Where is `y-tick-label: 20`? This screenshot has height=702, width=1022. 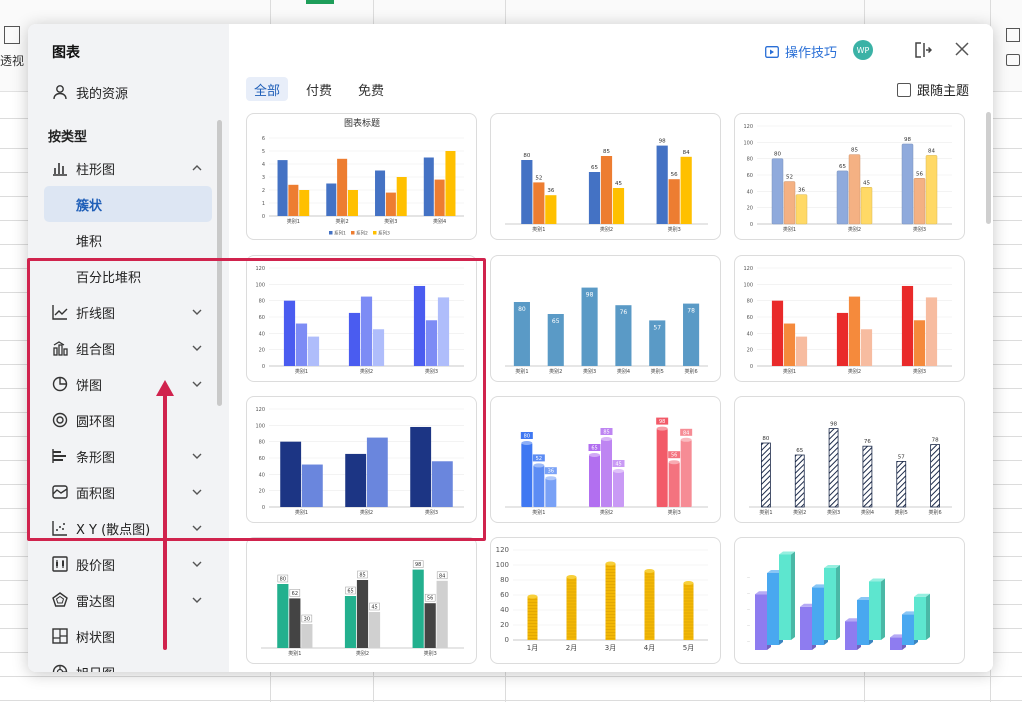
y-tick-label: 20 is located at coordinates (262, 351).